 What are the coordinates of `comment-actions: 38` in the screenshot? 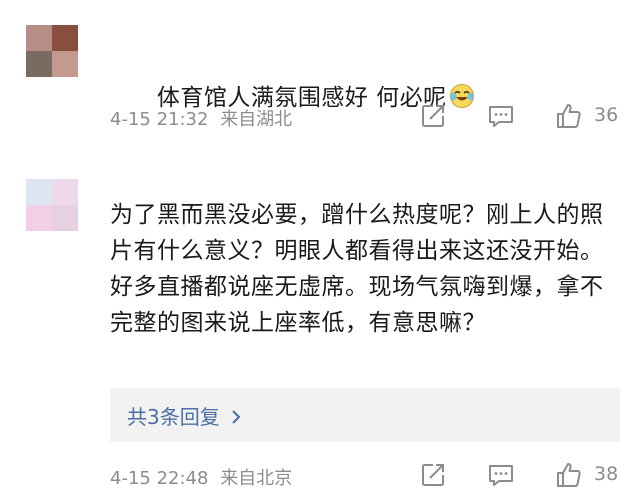 It's located at (529, 476).